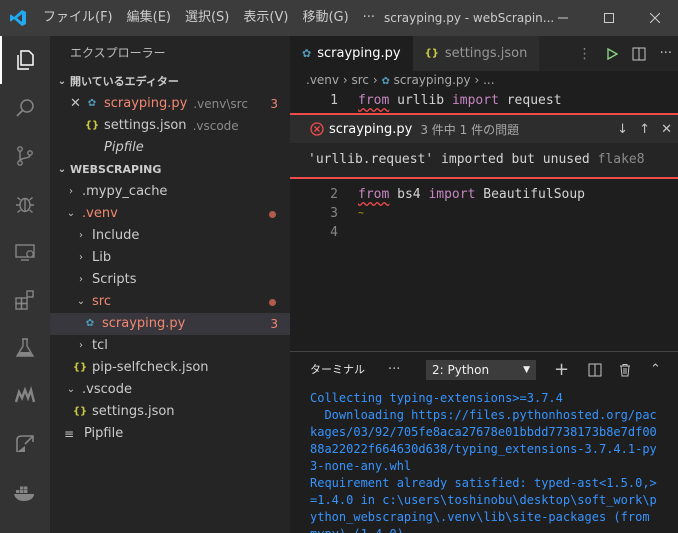  I want to click on arrow-up-icon: ↑, so click(644, 129).